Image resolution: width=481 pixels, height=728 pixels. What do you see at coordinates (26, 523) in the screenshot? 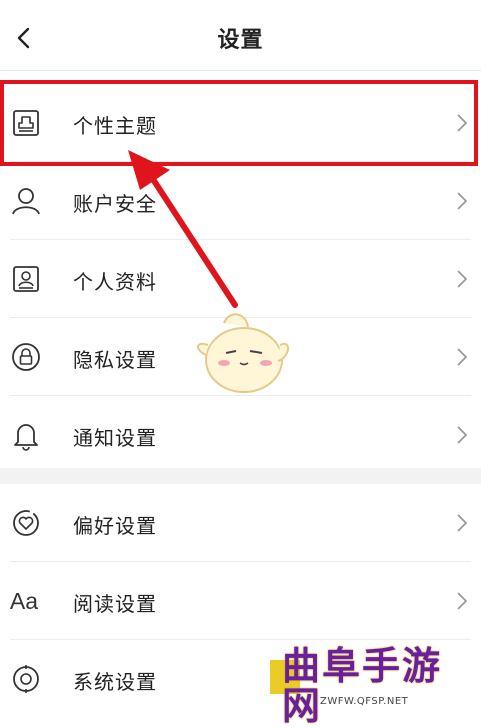
I see `heart-badge-icon` at bounding box center [26, 523].